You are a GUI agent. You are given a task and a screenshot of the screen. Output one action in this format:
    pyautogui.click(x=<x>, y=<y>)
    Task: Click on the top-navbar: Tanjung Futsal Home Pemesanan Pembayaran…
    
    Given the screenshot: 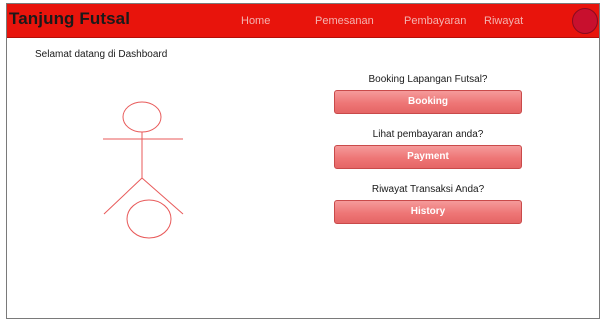 What is the action you would take?
    pyautogui.click(x=303, y=21)
    